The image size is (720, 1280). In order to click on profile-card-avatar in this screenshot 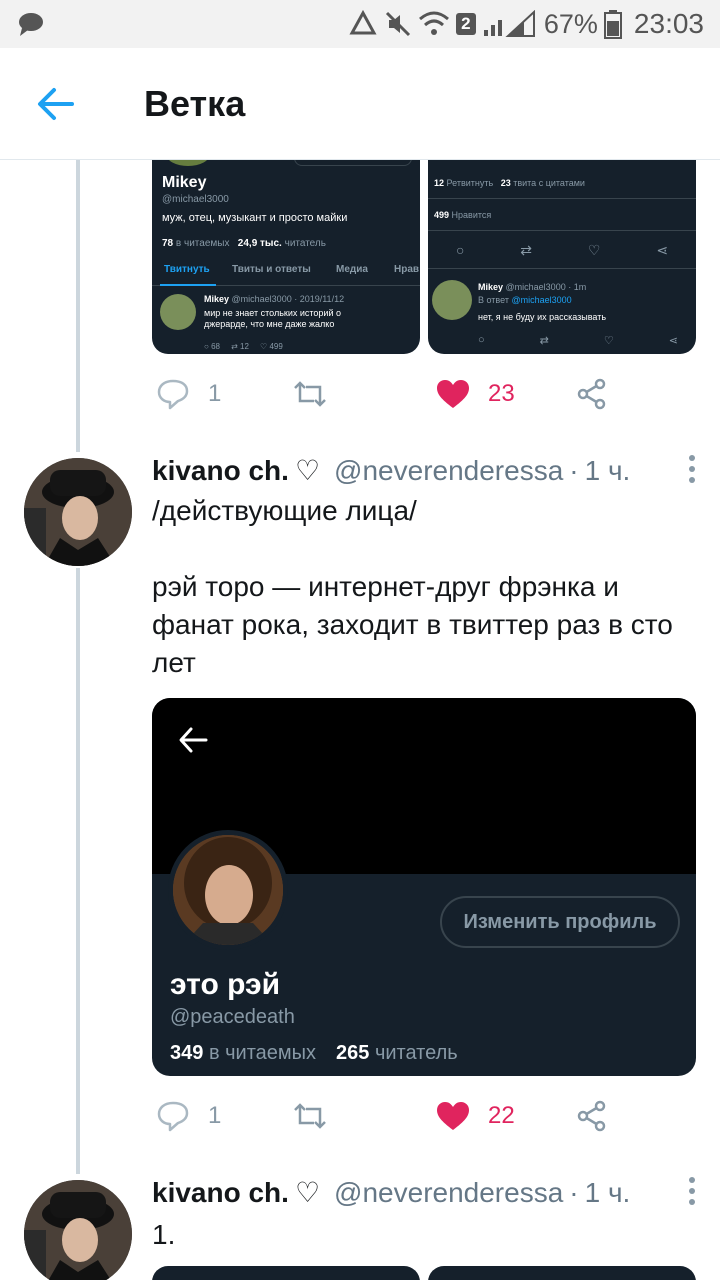, I will do `click(228, 890)`.